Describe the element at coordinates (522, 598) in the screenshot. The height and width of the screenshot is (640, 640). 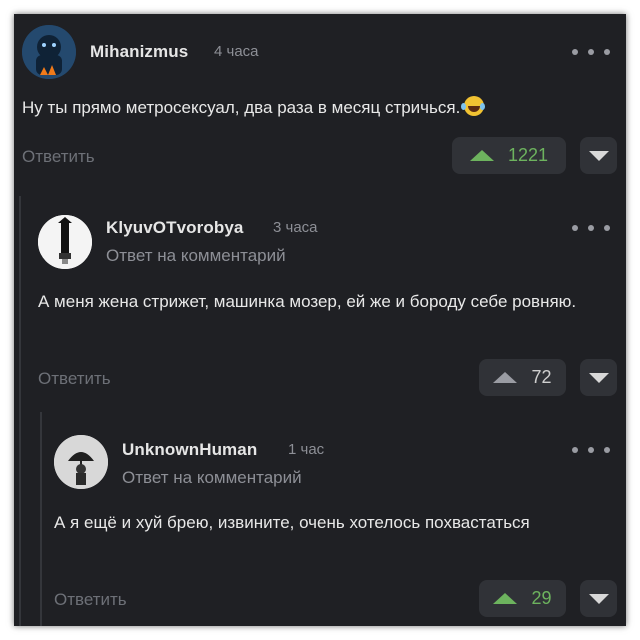
I see `upvote-button: 29` at that location.